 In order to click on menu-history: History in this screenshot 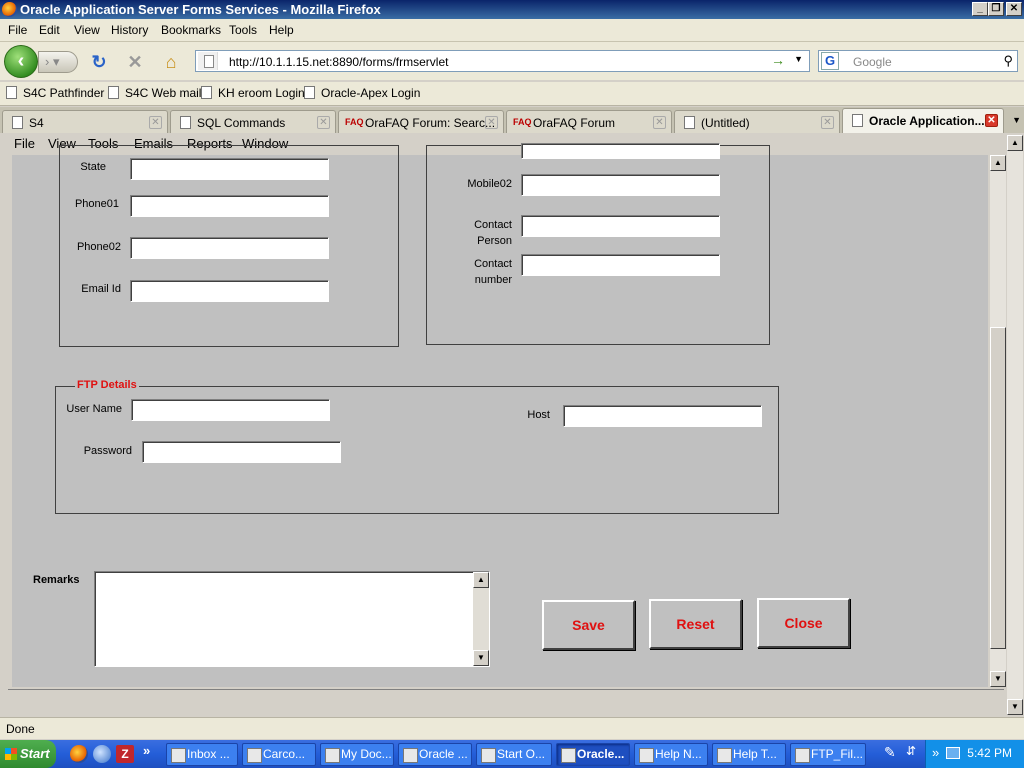, I will do `click(129, 30)`.